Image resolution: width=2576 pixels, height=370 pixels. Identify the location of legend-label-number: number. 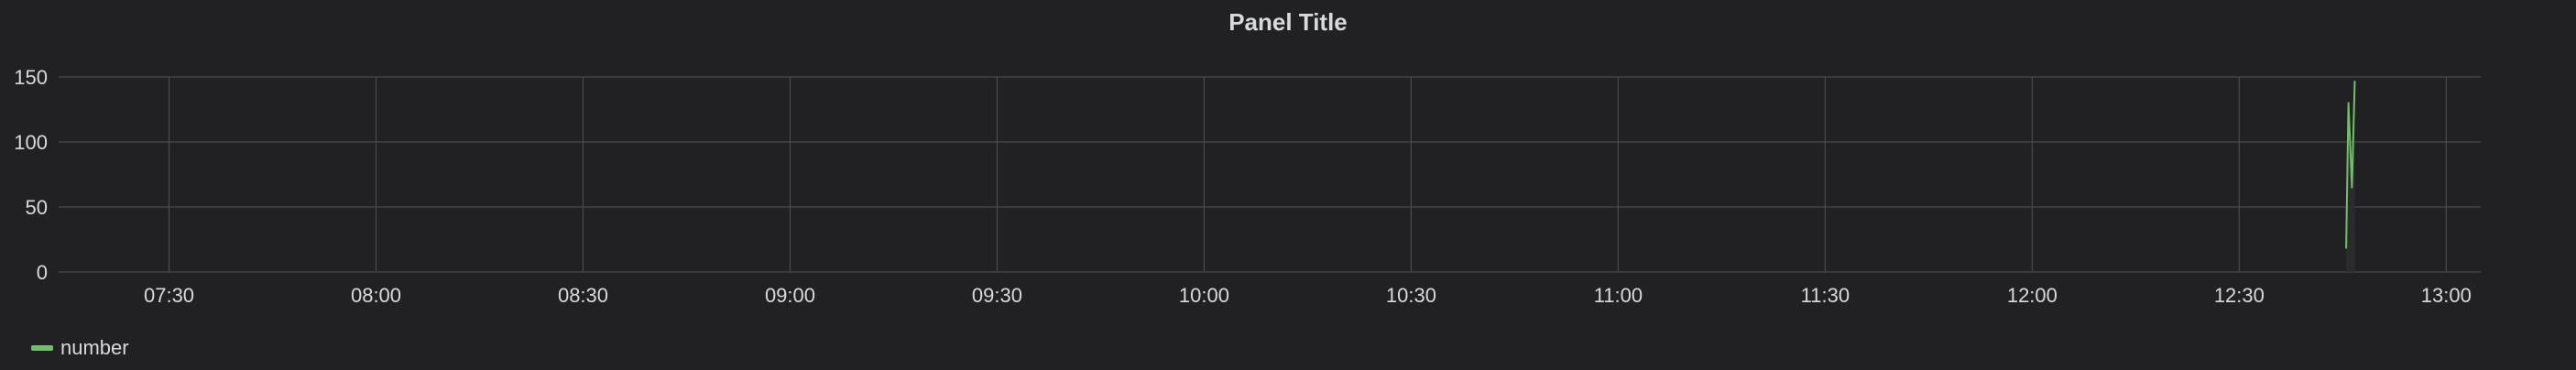
(95, 348).